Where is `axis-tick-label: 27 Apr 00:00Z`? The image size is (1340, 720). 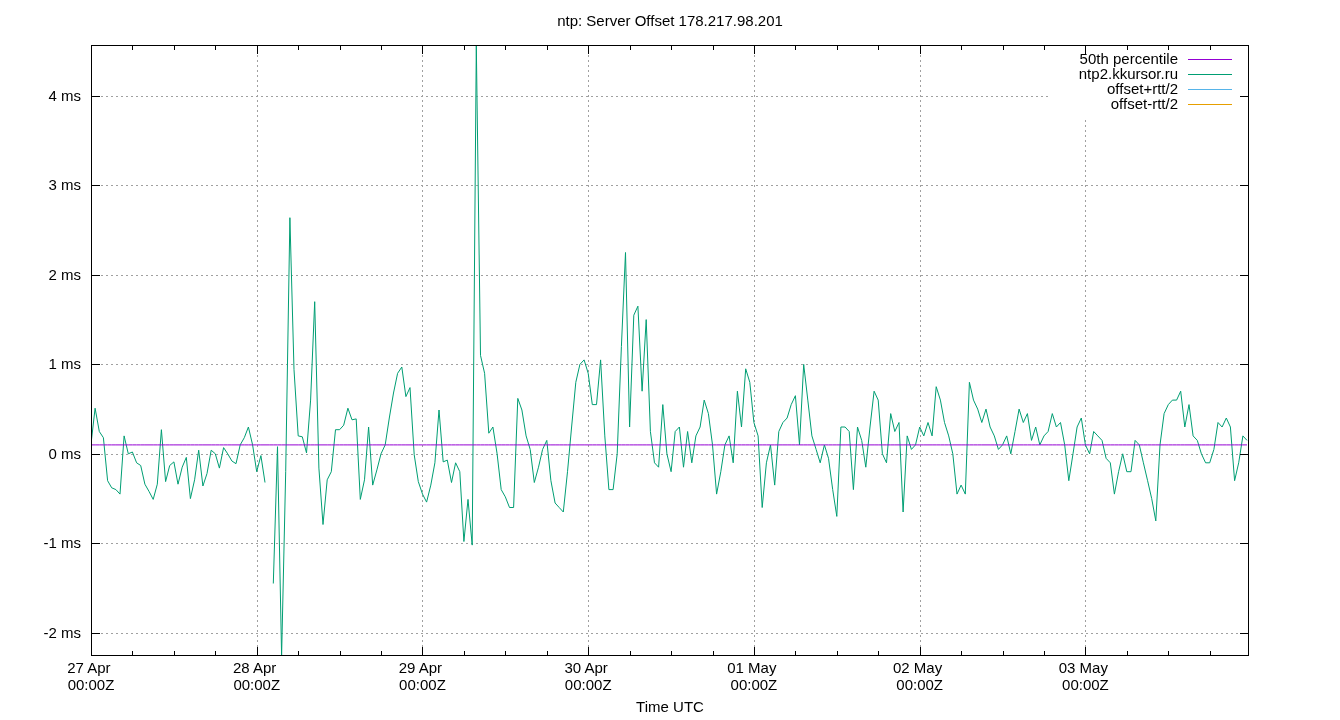
axis-tick-label: 27 Apr 00:00Z is located at coordinates (91, 676).